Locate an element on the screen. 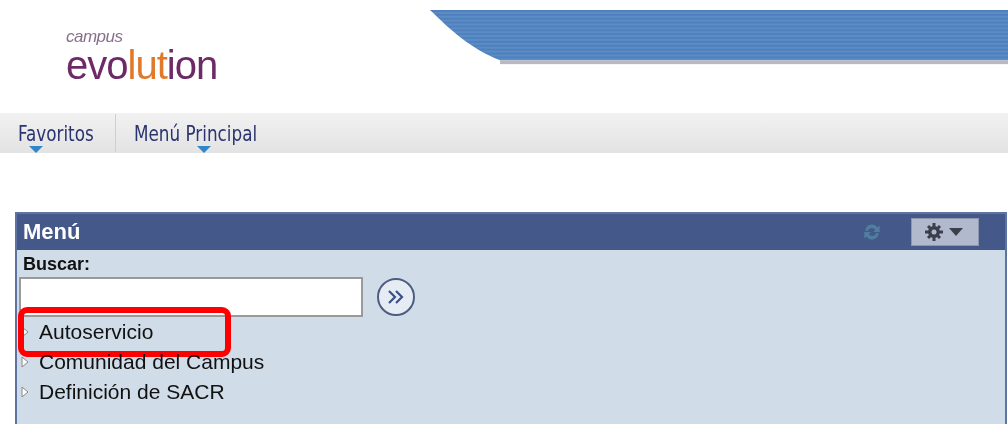 Image resolution: width=1008 pixels, height=424 pixels. menu-link: Definición de SACR is located at coordinates (132, 392).